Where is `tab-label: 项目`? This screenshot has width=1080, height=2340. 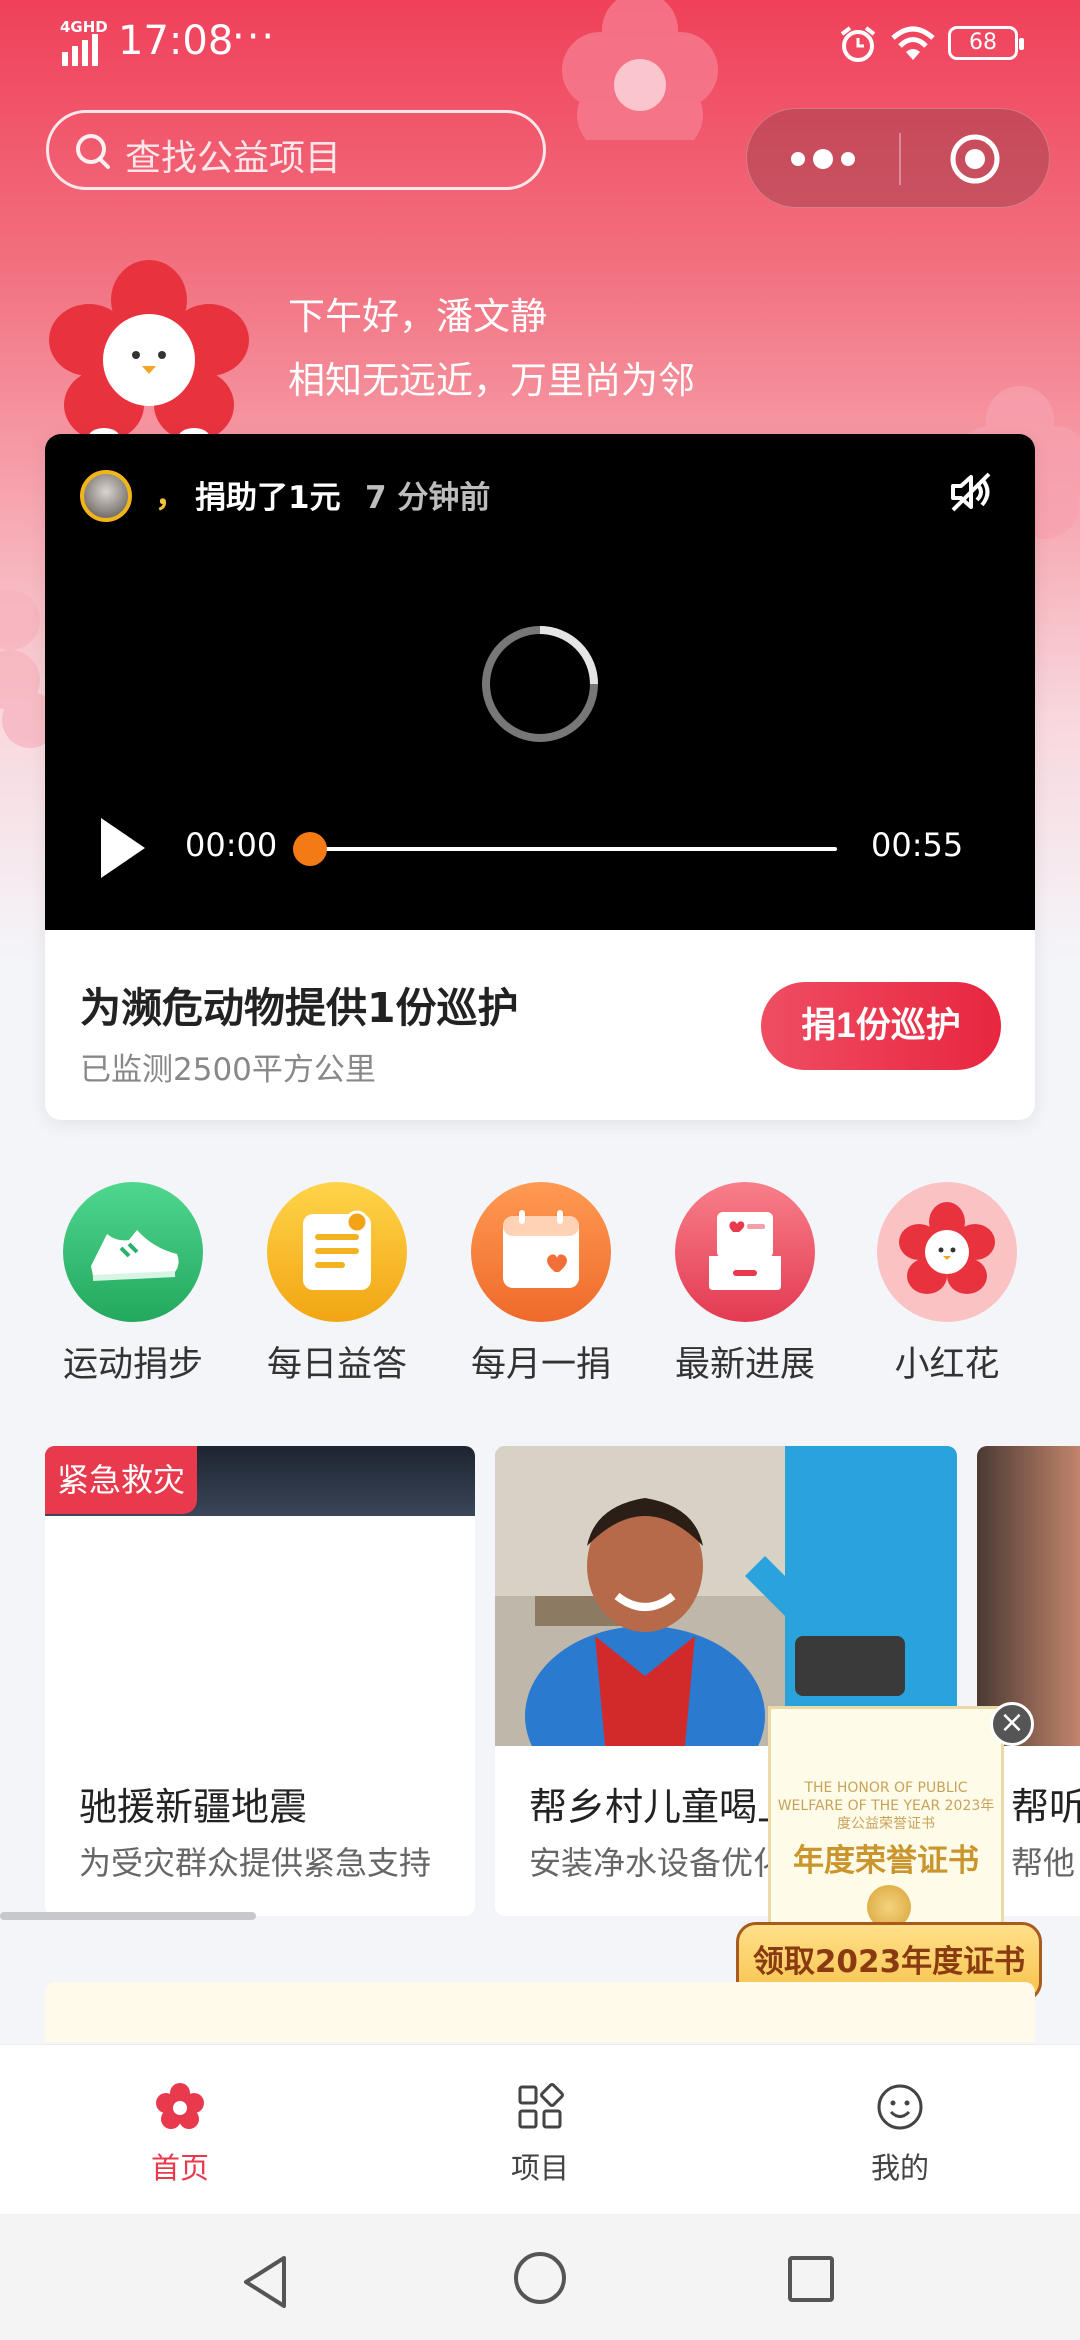 tab-label: 项目 is located at coordinates (539, 2168).